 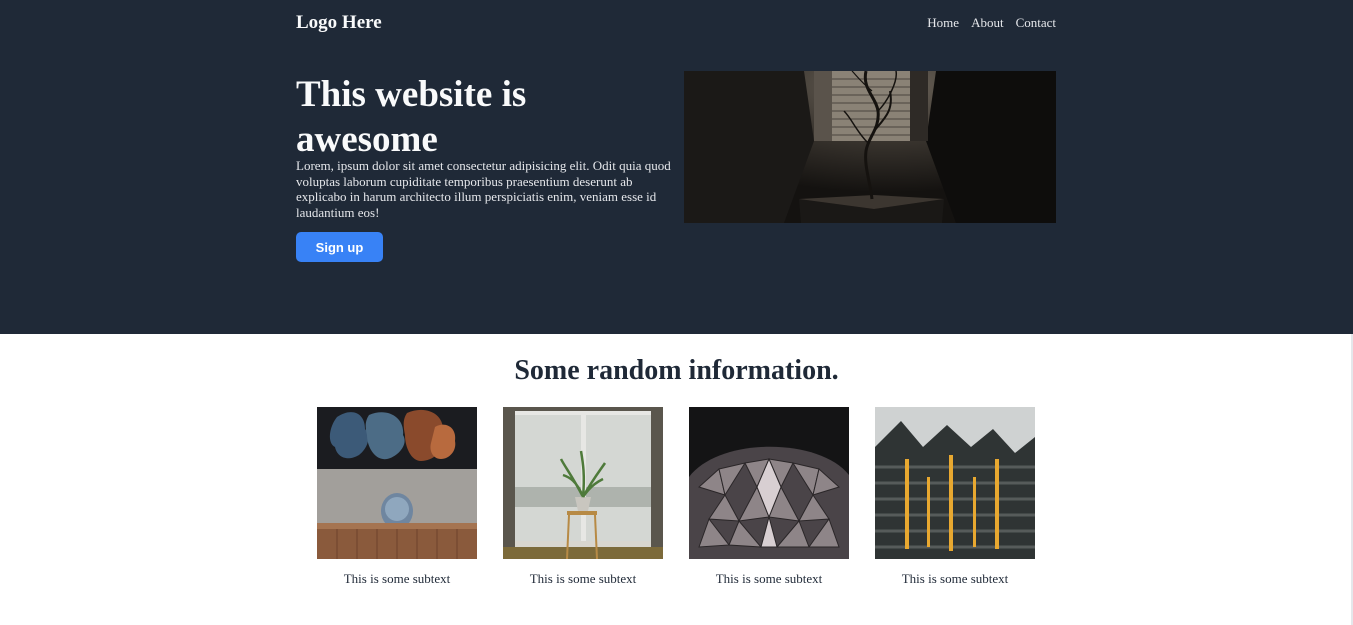 What do you see at coordinates (769, 483) in the screenshot?
I see `card-image-geometric-ceiling` at bounding box center [769, 483].